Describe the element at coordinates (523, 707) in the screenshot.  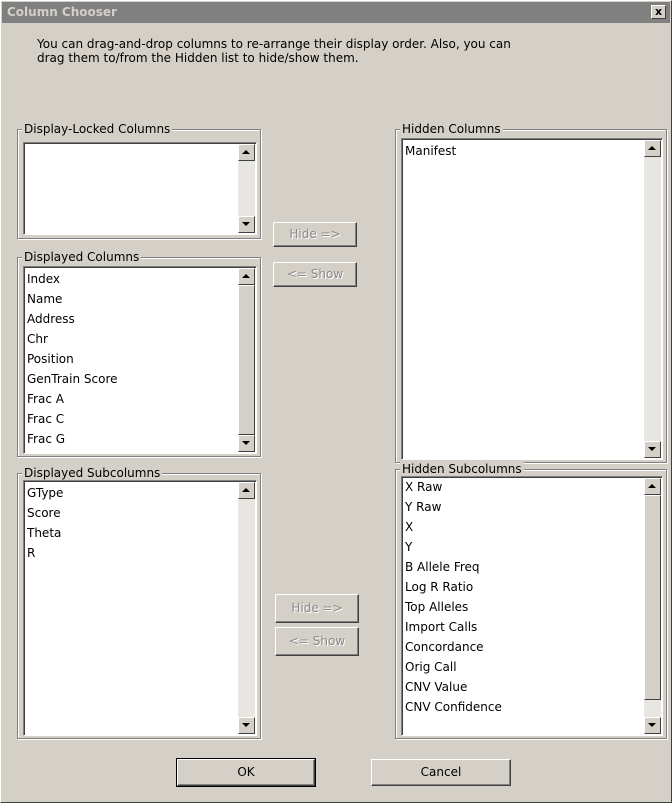
I see `list-item: CNV Confidence` at that location.